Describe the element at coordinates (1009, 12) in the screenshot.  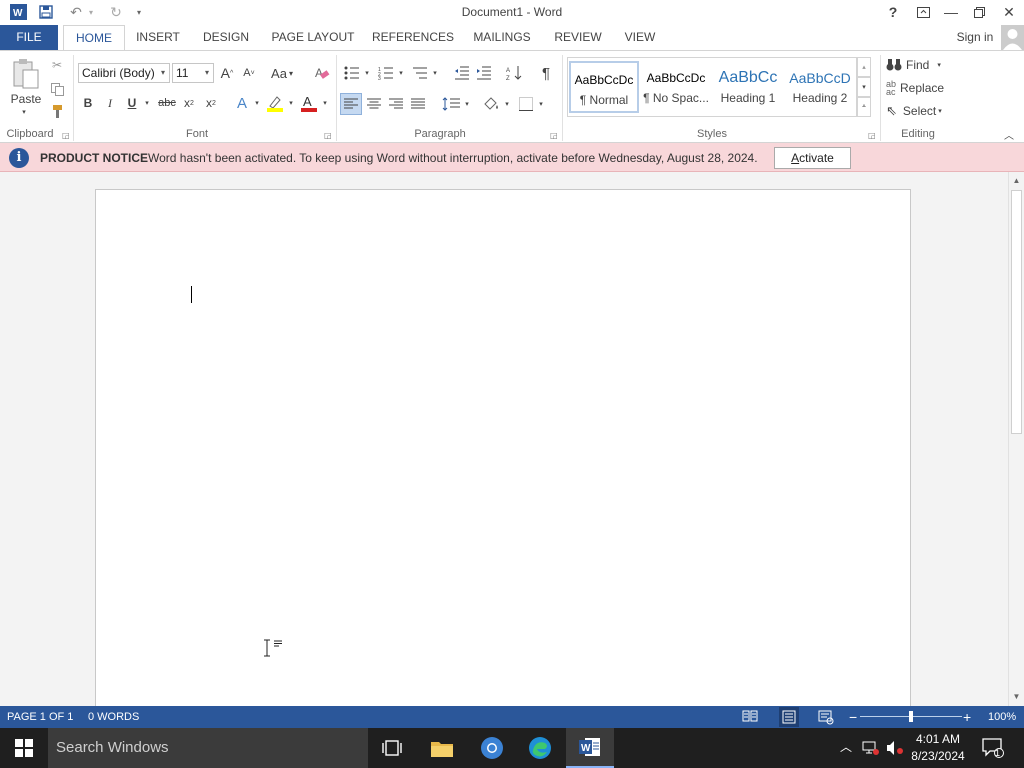
I see `close-icon: ✕` at that location.